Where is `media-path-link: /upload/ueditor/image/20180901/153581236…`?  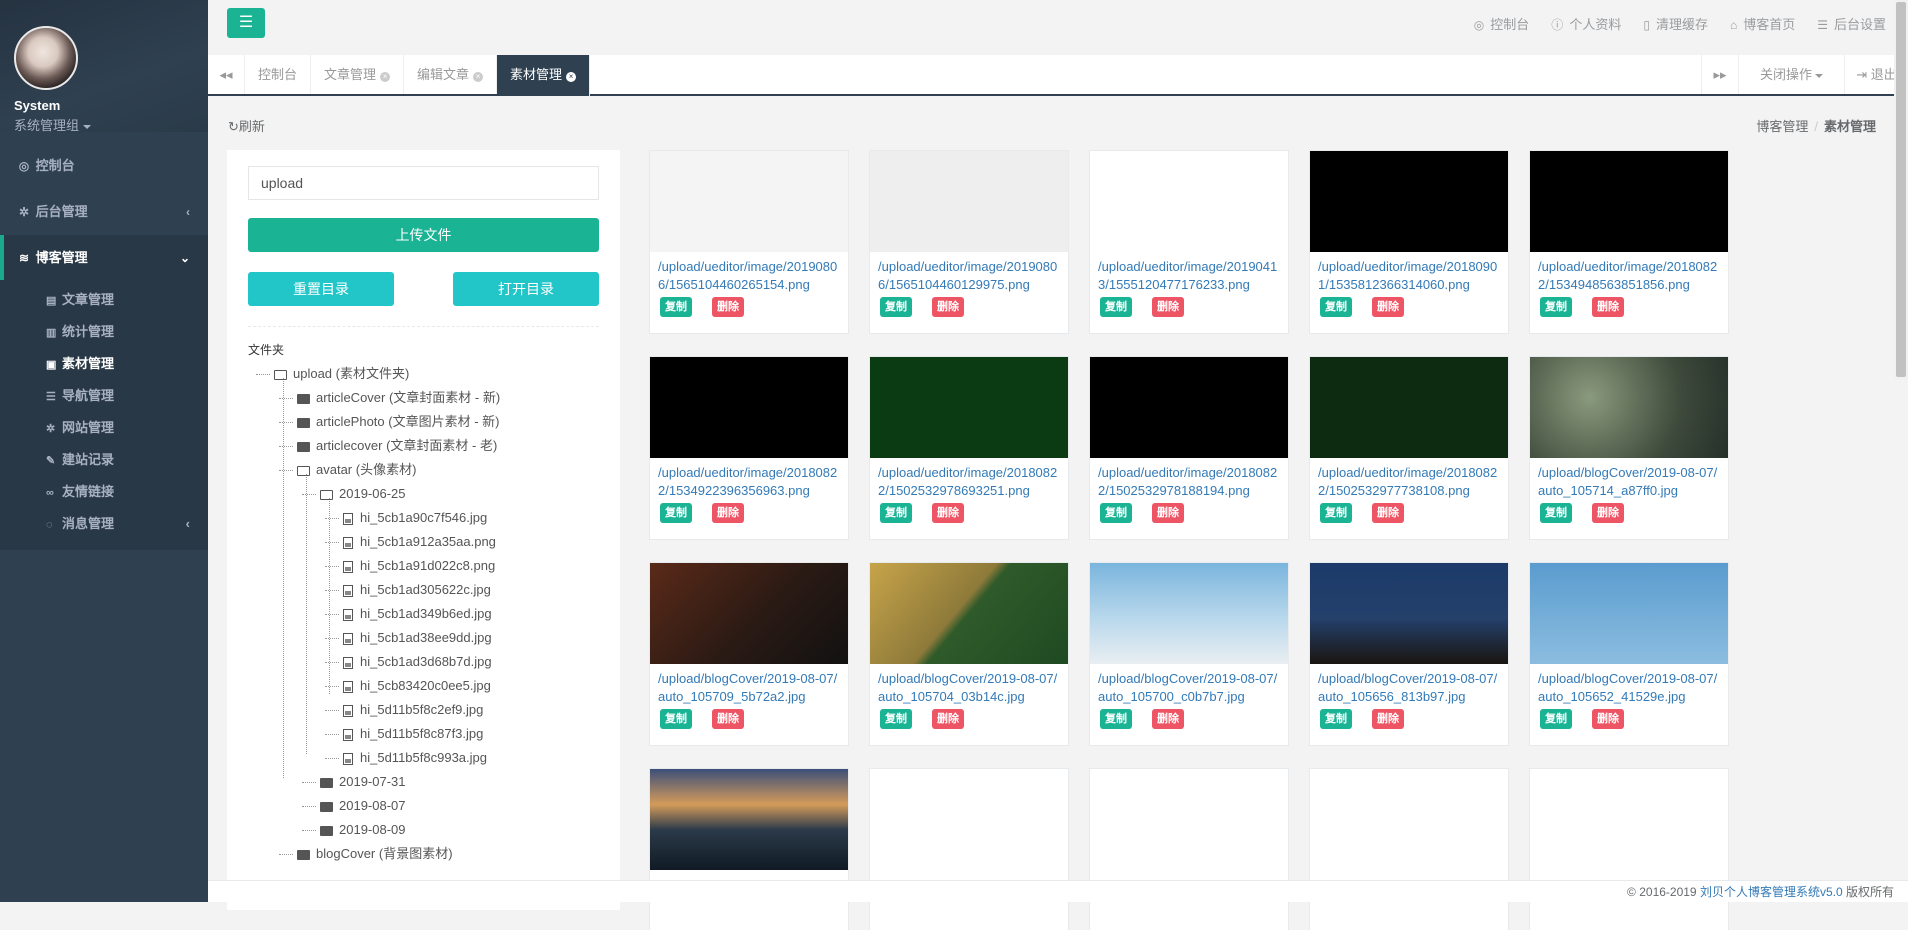 media-path-link: /upload/ueditor/image/20180901/153581236… is located at coordinates (1409, 273).